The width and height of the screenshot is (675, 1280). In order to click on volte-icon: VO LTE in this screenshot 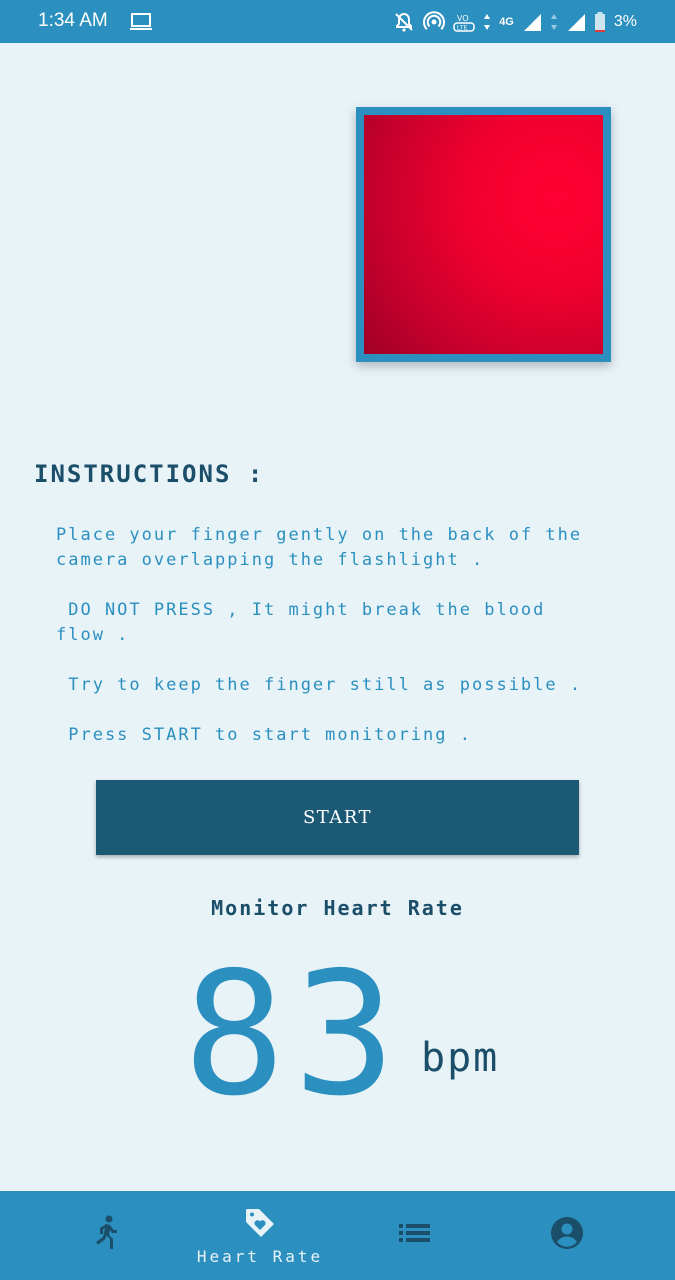, I will do `click(464, 22)`.